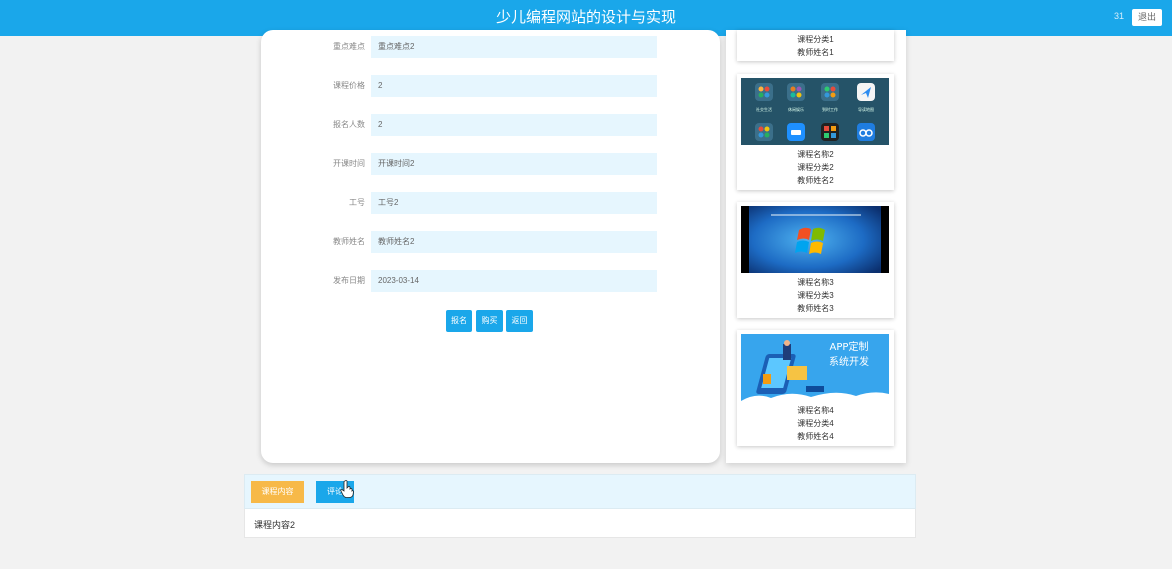 This screenshot has height=569, width=1172. What do you see at coordinates (815, 154) in the screenshot?
I see `course-name: 课程名称2` at bounding box center [815, 154].